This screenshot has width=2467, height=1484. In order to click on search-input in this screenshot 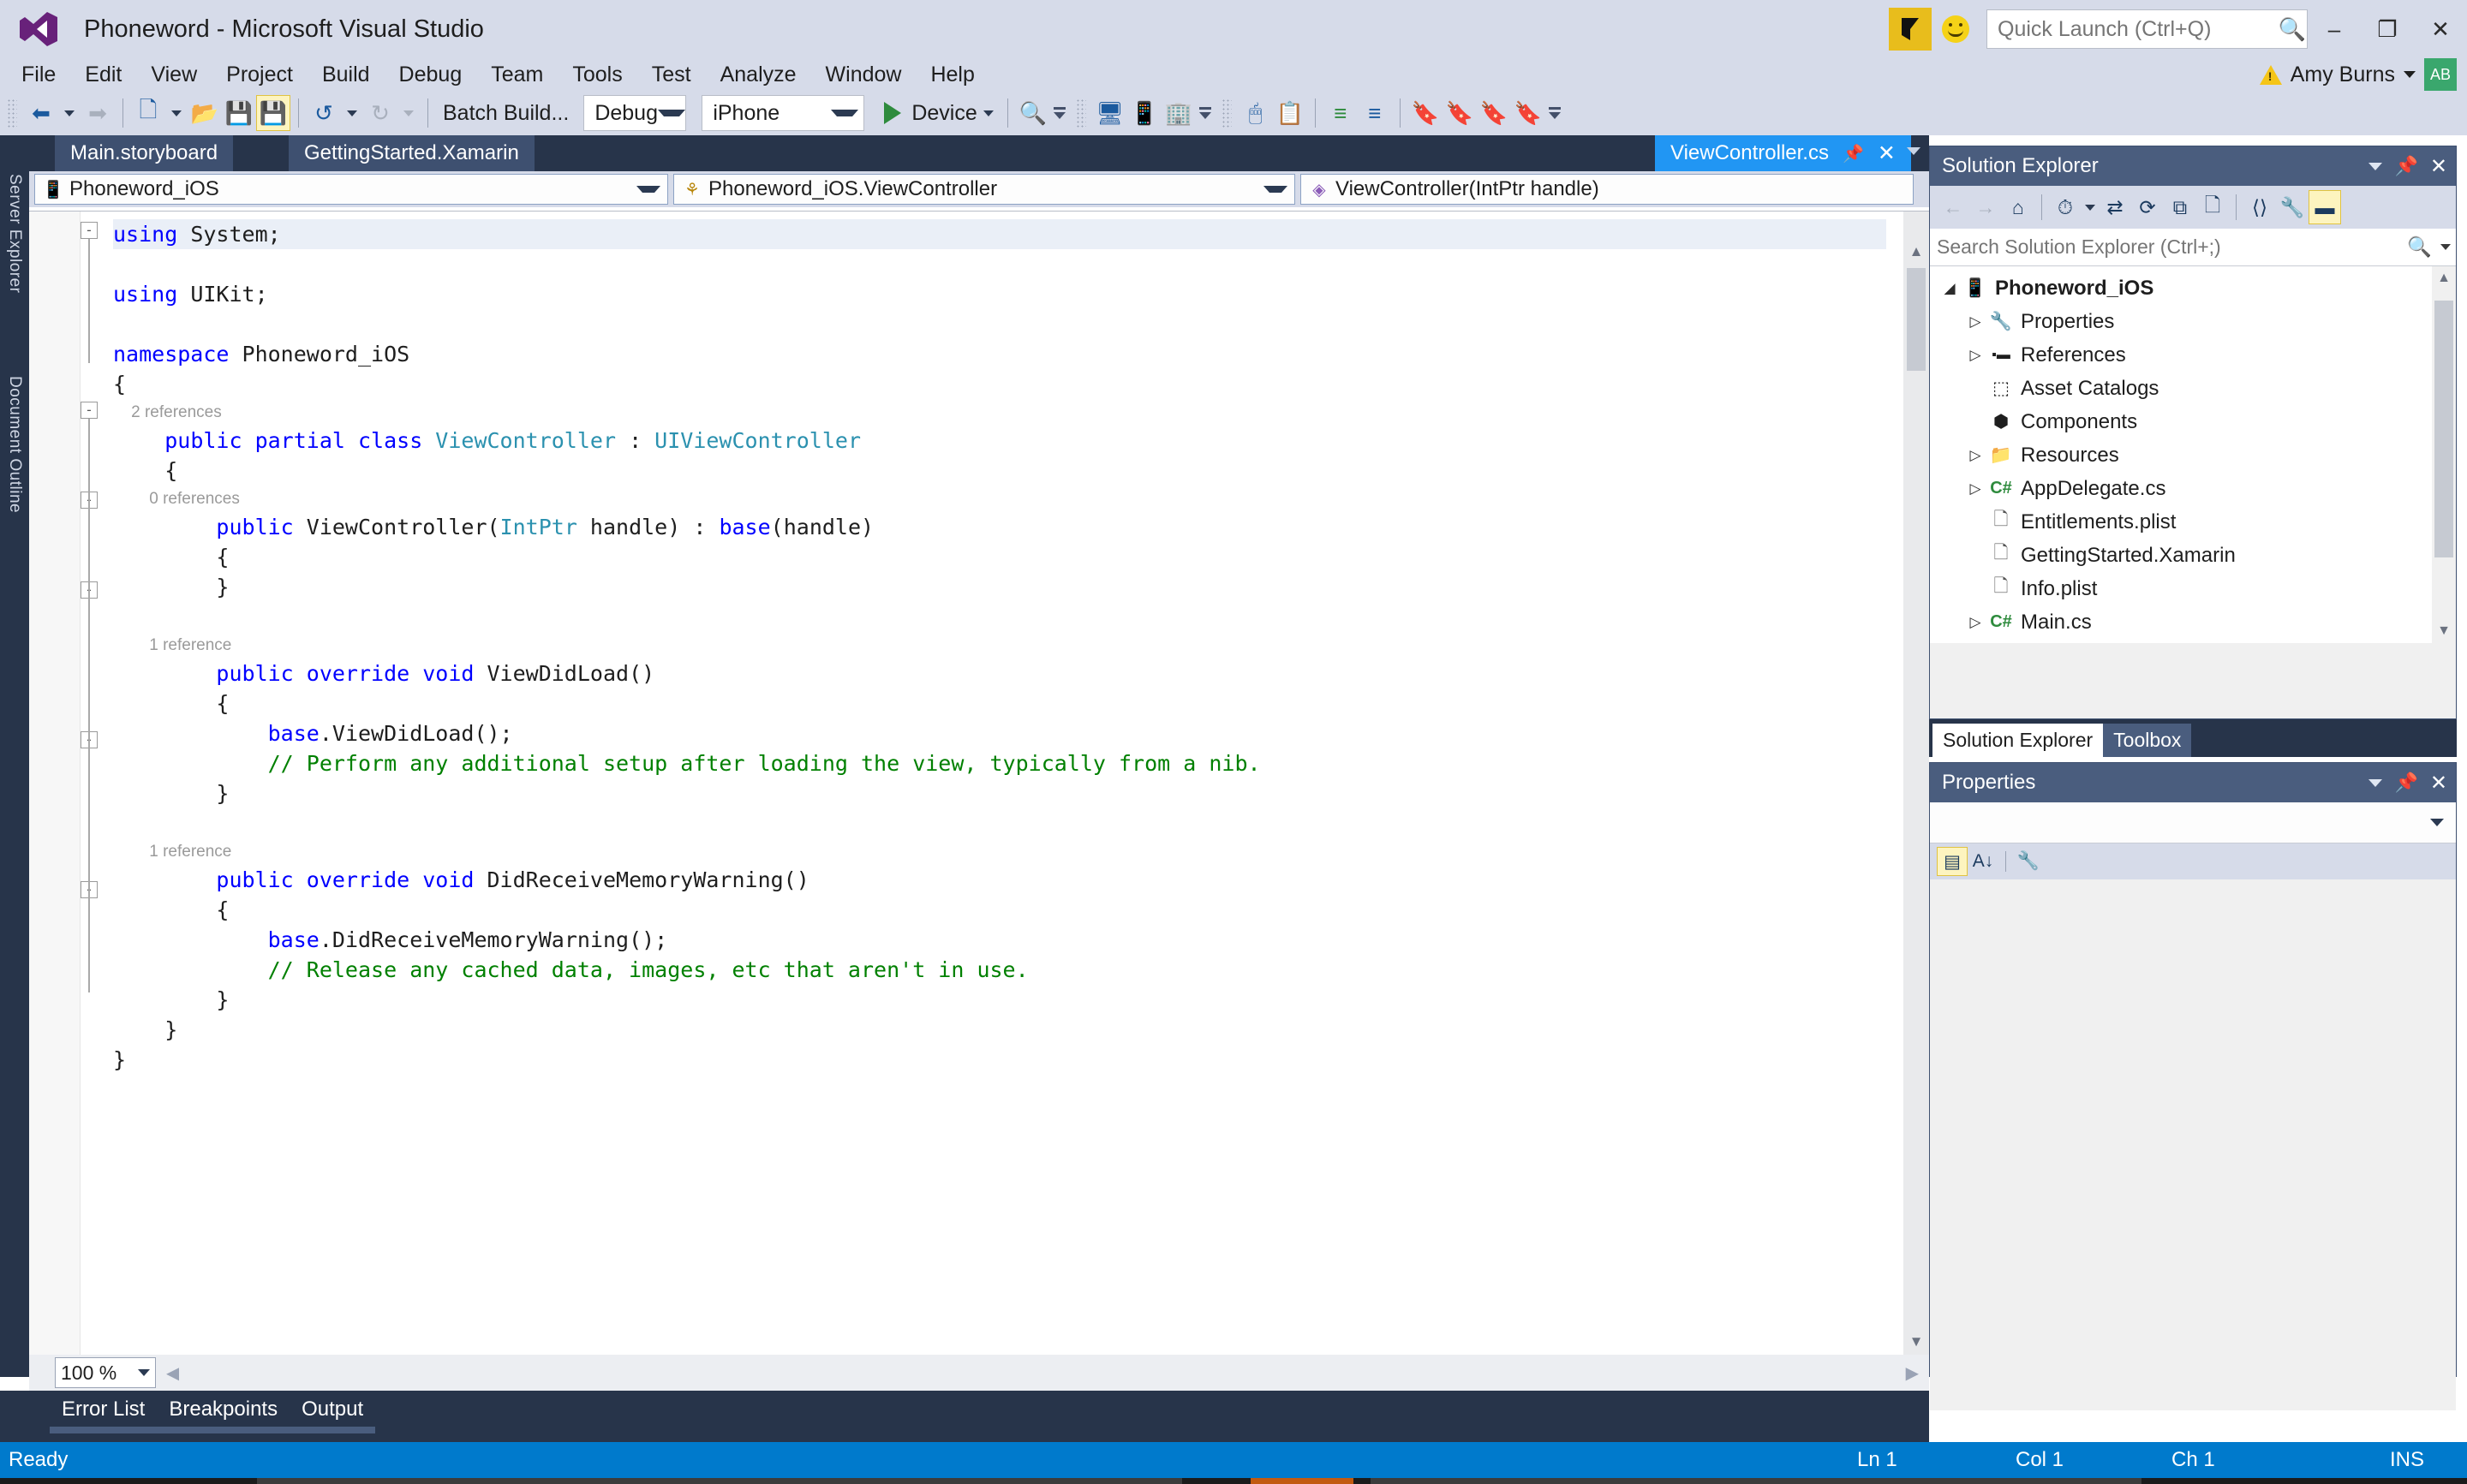, I will do `click(2172, 247)`.